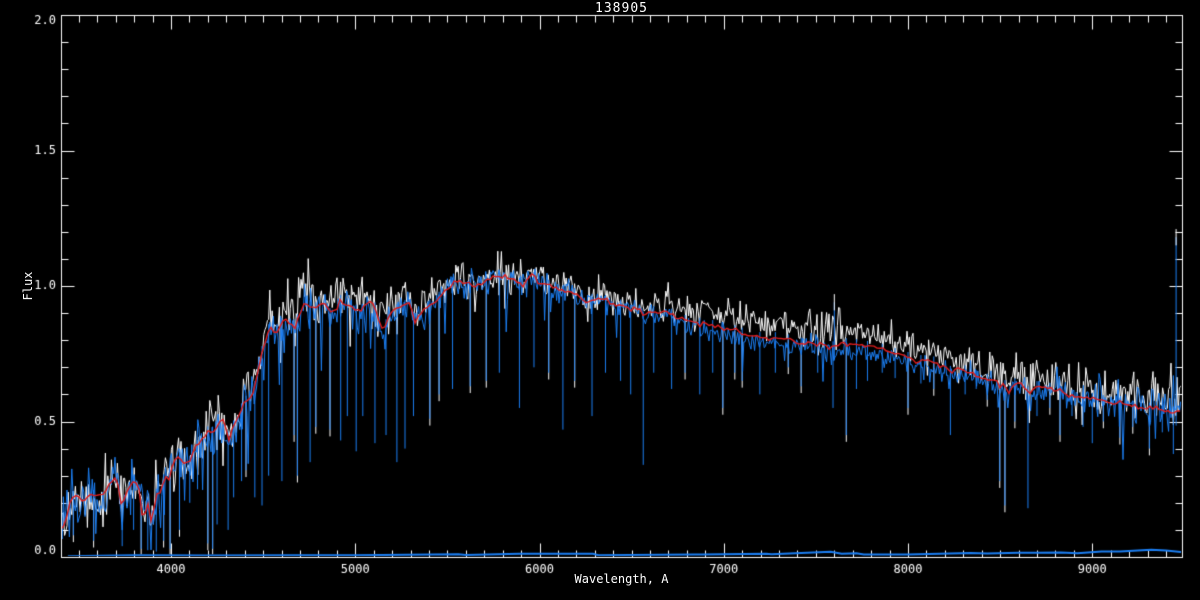  I want to click on plot-title: 138905, so click(621, 8).